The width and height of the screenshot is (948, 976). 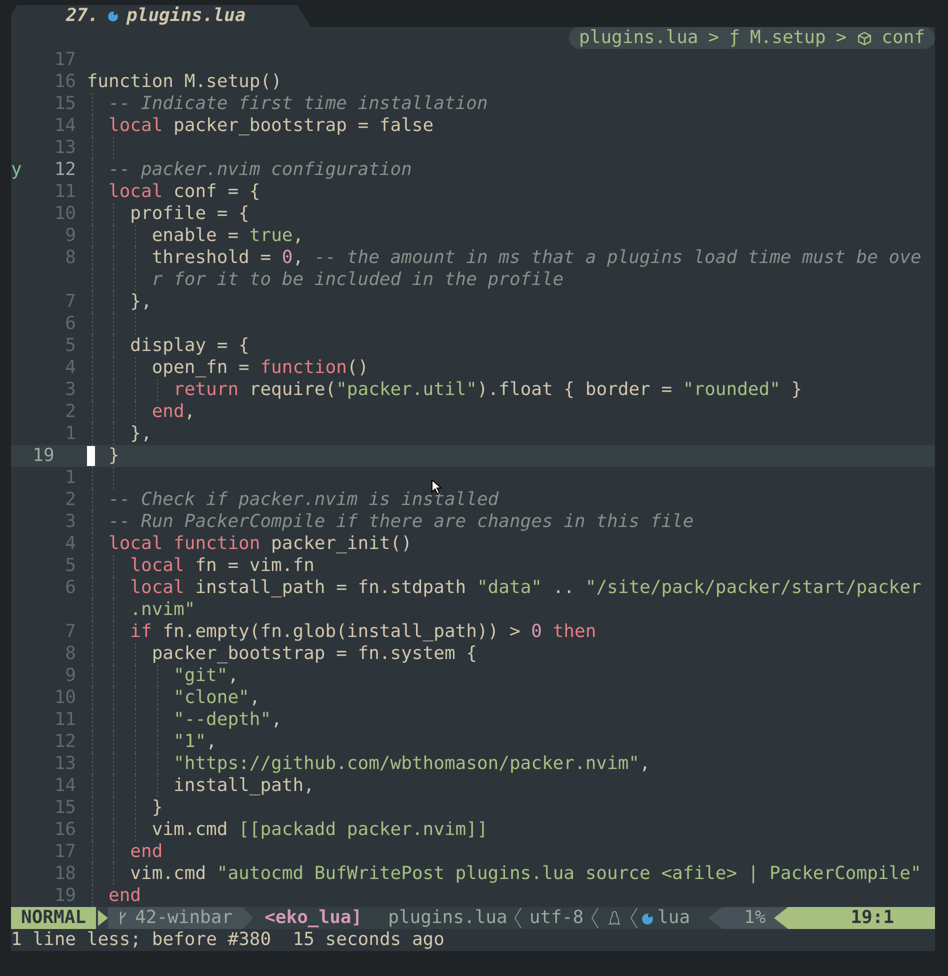 I want to click on code-text: local function packer_init(), so click(x=260, y=544).